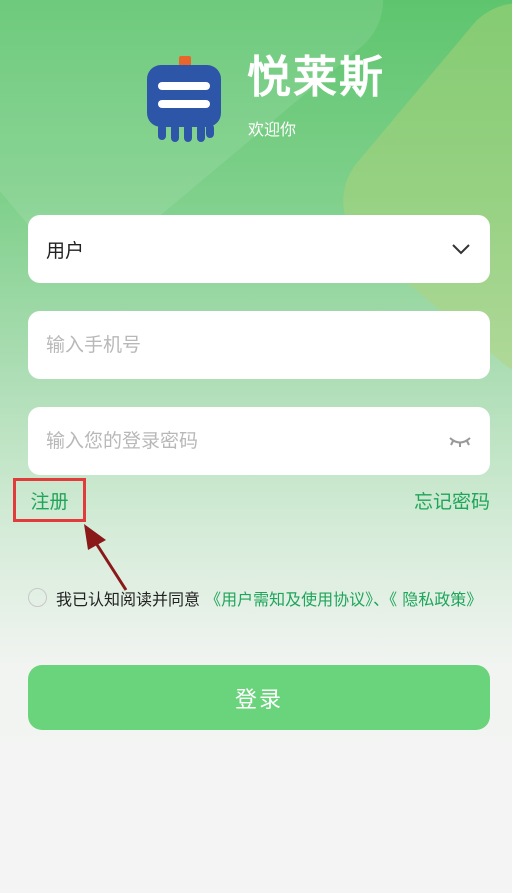 The image size is (512, 893). I want to click on chevron-down-icon, so click(461, 249).